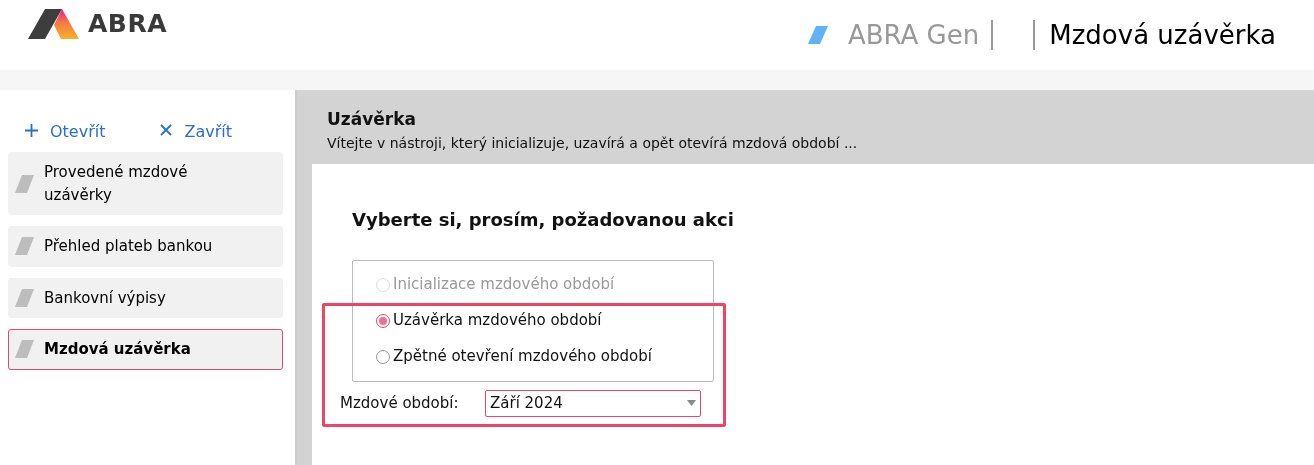 The image size is (1314, 465). What do you see at coordinates (913, 35) in the screenshot?
I see `app-name: ABRA Gen` at bounding box center [913, 35].